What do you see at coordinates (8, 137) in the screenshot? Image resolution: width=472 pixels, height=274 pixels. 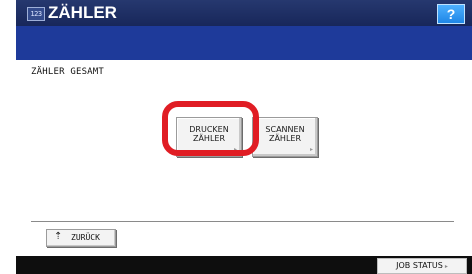 I see `left-gutter` at bounding box center [8, 137].